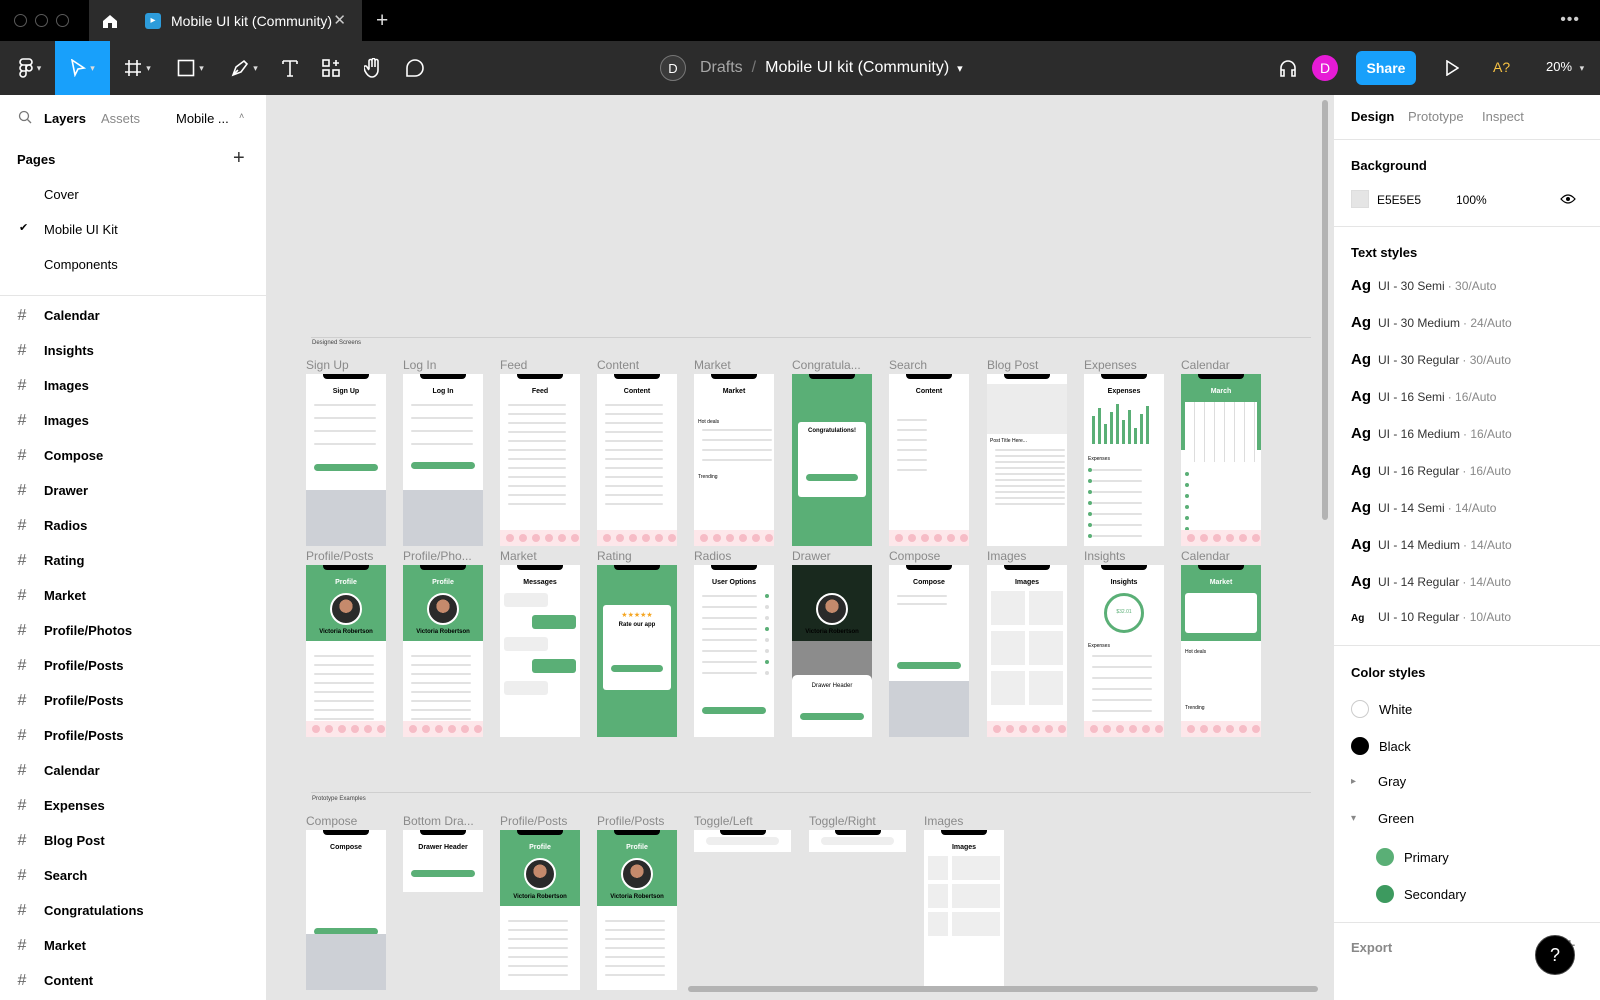 The image size is (1600, 1000). Describe the element at coordinates (862, 821) in the screenshot. I see `frame-label: Toggle/Right` at that location.